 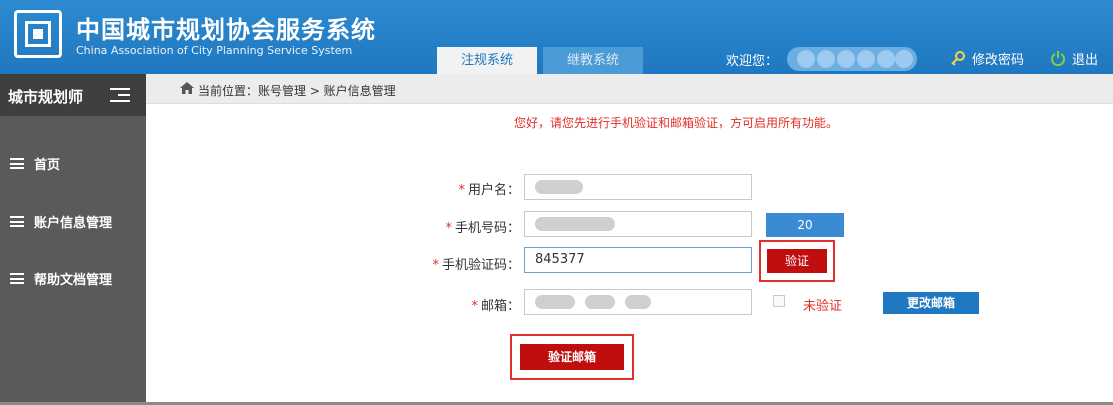 I want to click on sidebar: 城市规划师 首页 账户信息管理 帮助文档管理, so click(x=73, y=239).